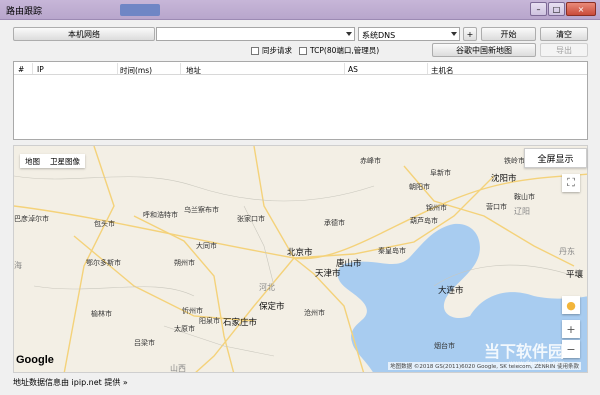 The height and width of the screenshot is (395, 600). What do you see at coordinates (379, 35) in the screenshot?
I see `dns-select-value: 系统DNS` at bounding box center [379, 35].